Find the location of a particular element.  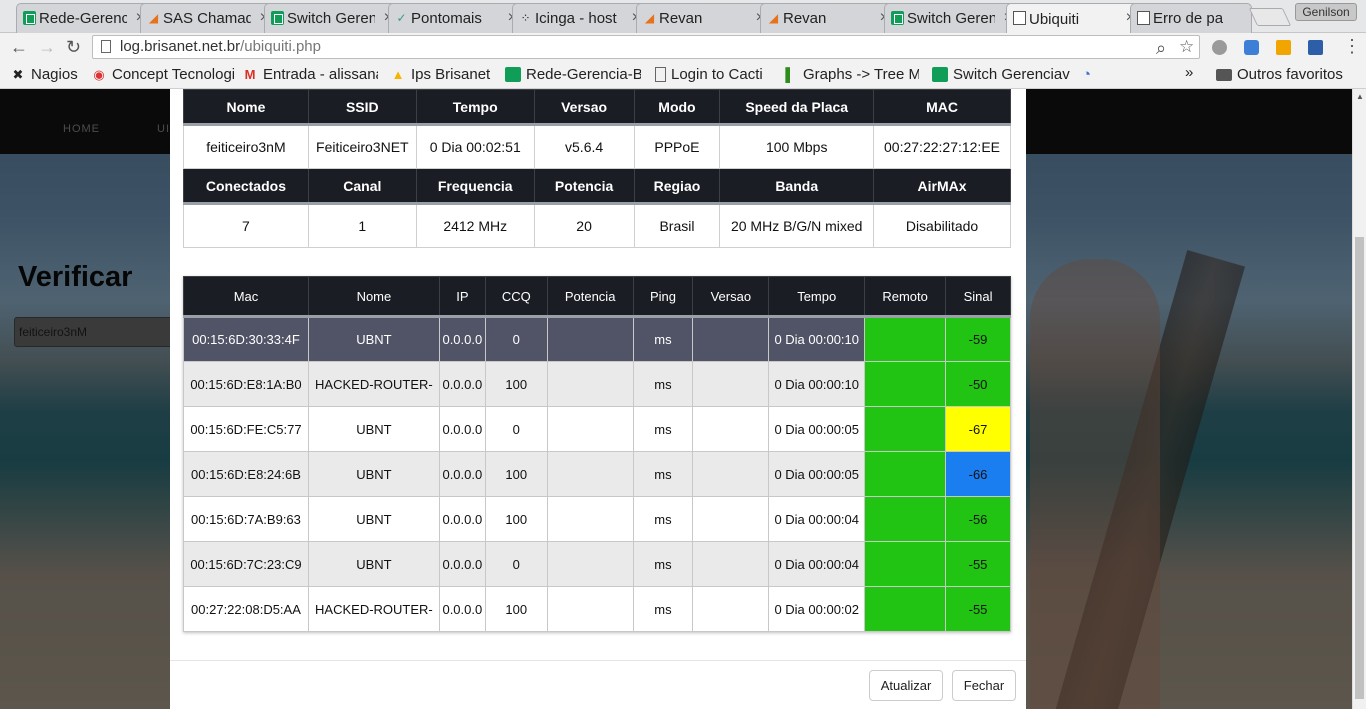

info-header-cell: Frequencia is located at coordinates (475, 186).